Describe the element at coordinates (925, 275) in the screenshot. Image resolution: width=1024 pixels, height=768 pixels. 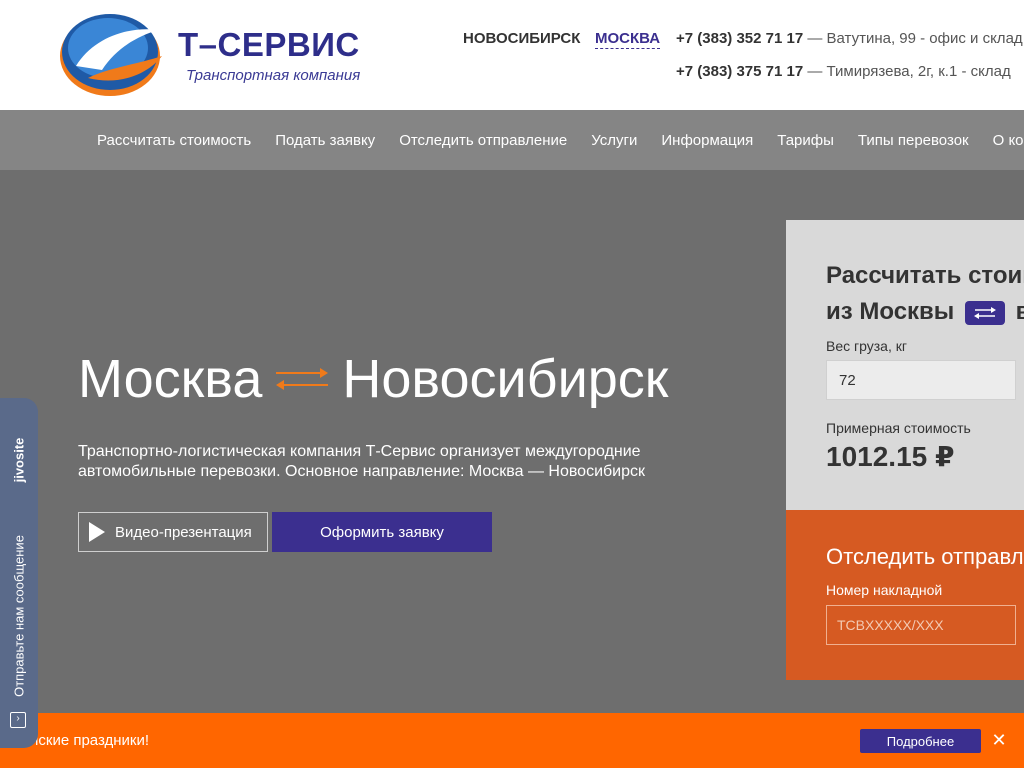
I see `calculator-title-line1: Рассчитать стоимость` at that location.